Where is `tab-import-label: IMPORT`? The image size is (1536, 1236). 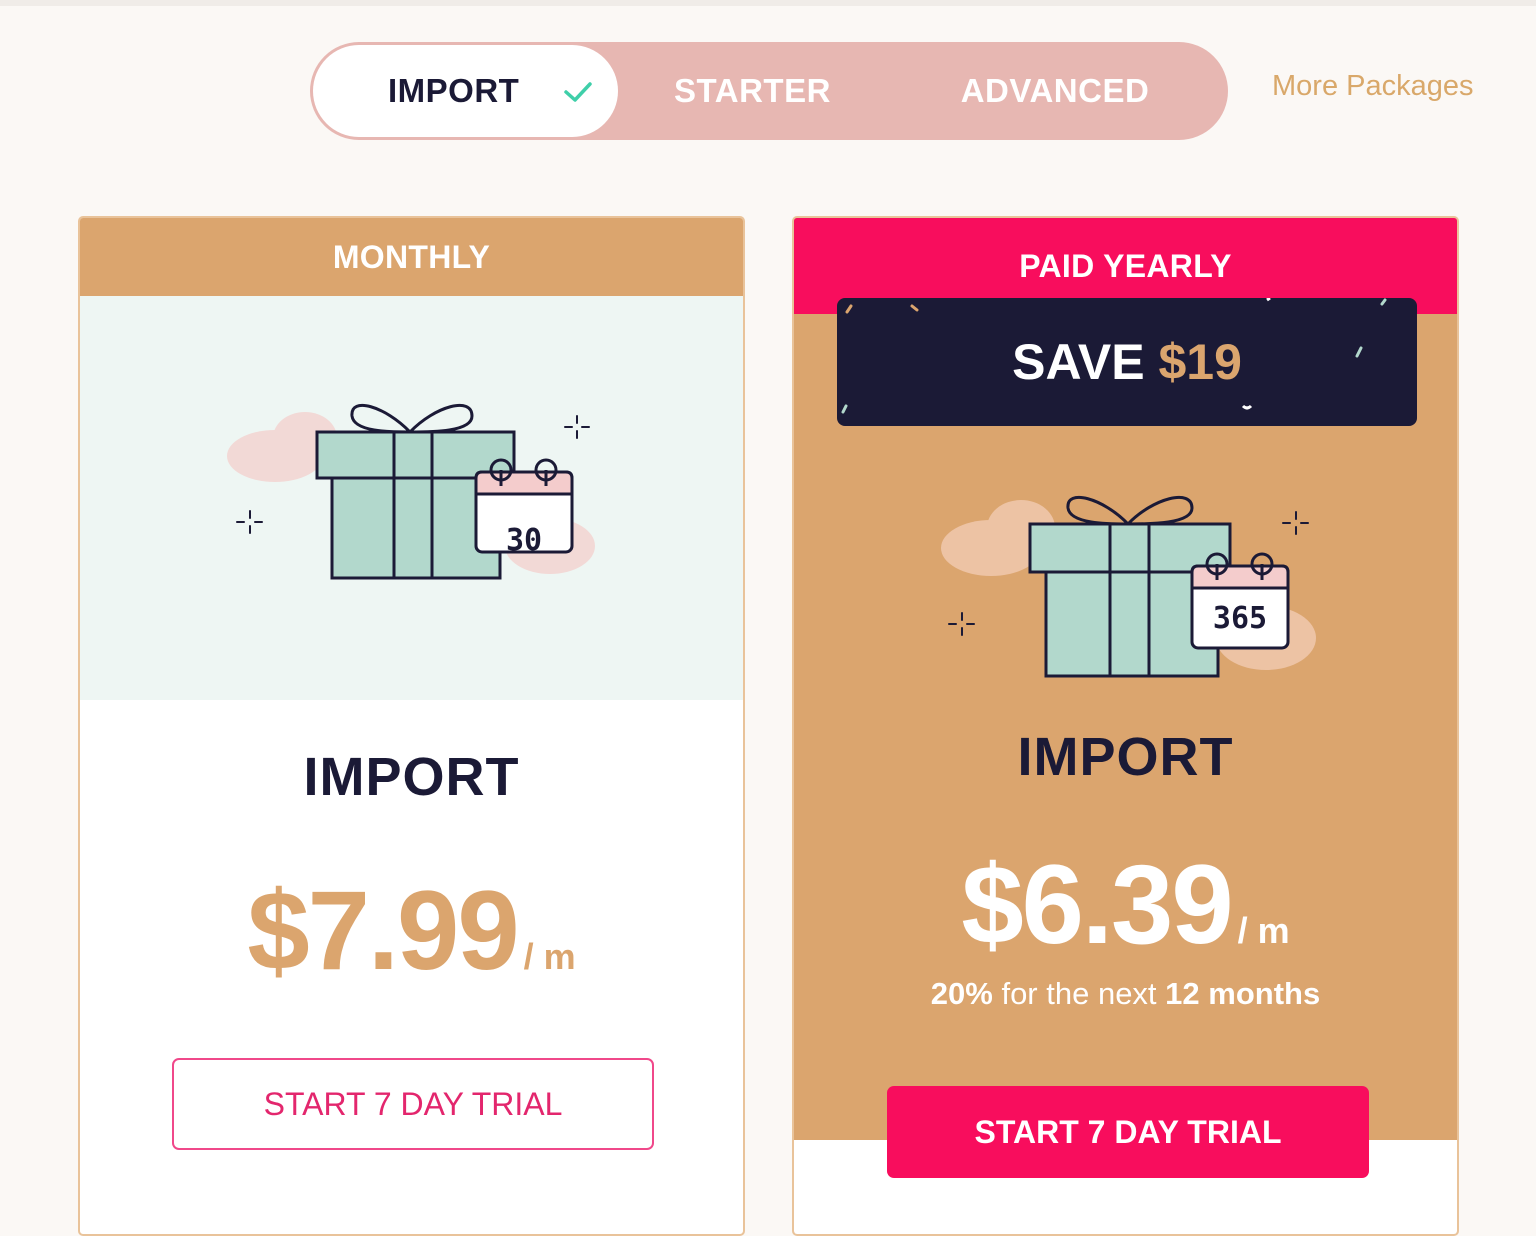 tab-import-label: IMPORT is located at coordinates (454, 90).